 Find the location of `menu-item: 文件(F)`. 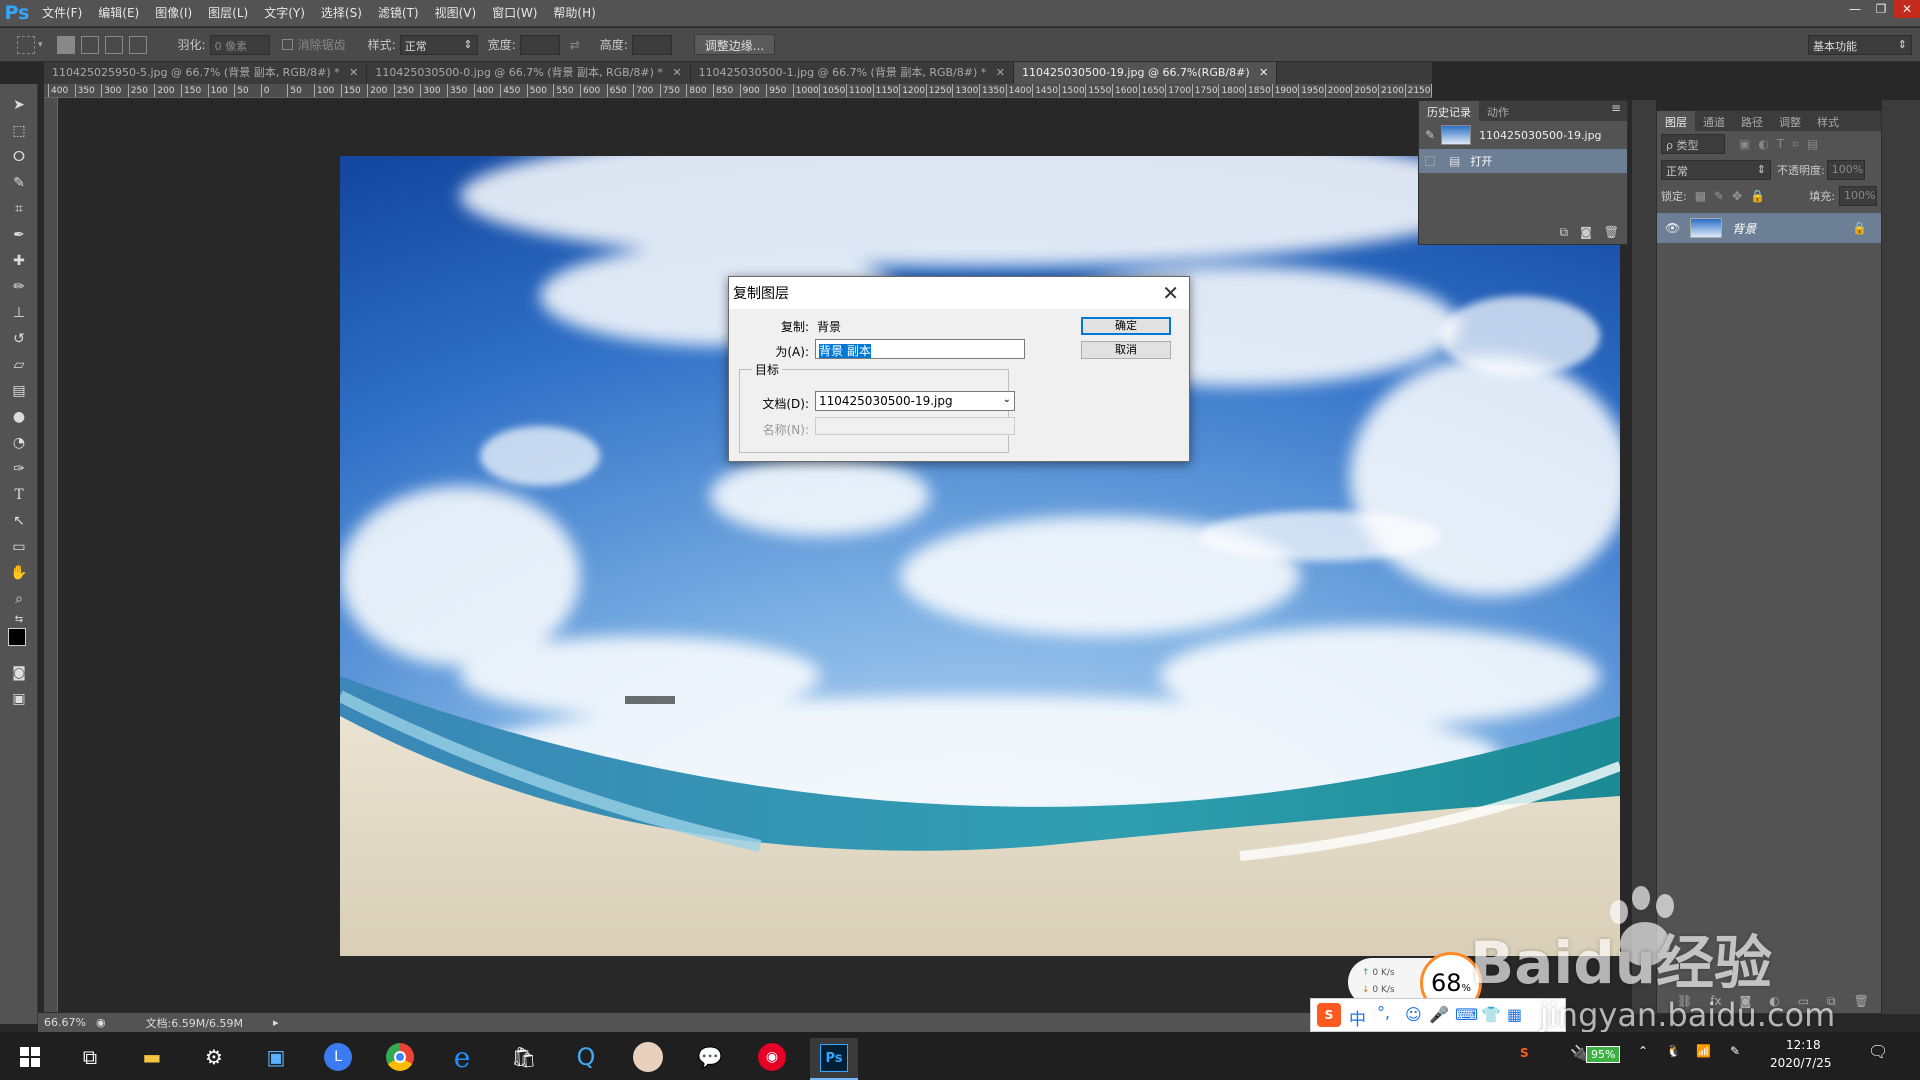

menu-item: 文件(F) is located at coordinates (62, 13).